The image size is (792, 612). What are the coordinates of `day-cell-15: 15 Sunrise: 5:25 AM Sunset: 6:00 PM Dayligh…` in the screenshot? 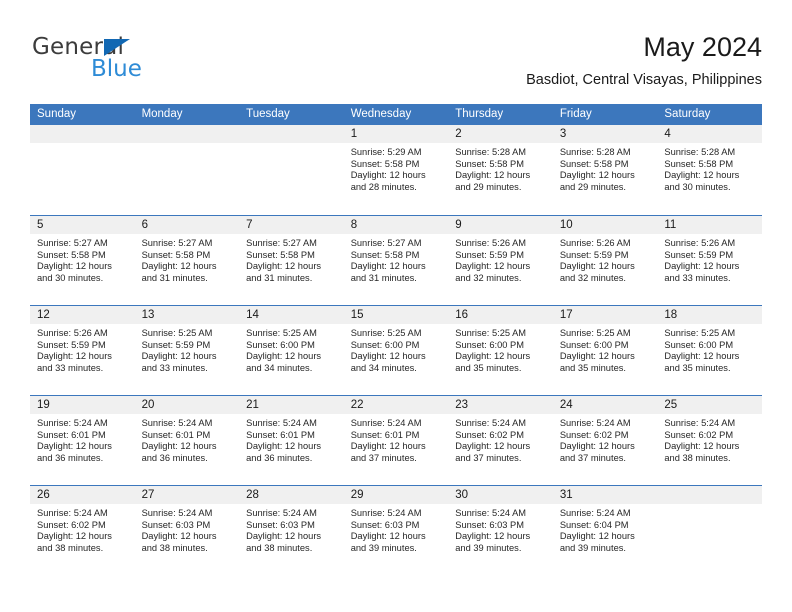 It's located at (396, 350).